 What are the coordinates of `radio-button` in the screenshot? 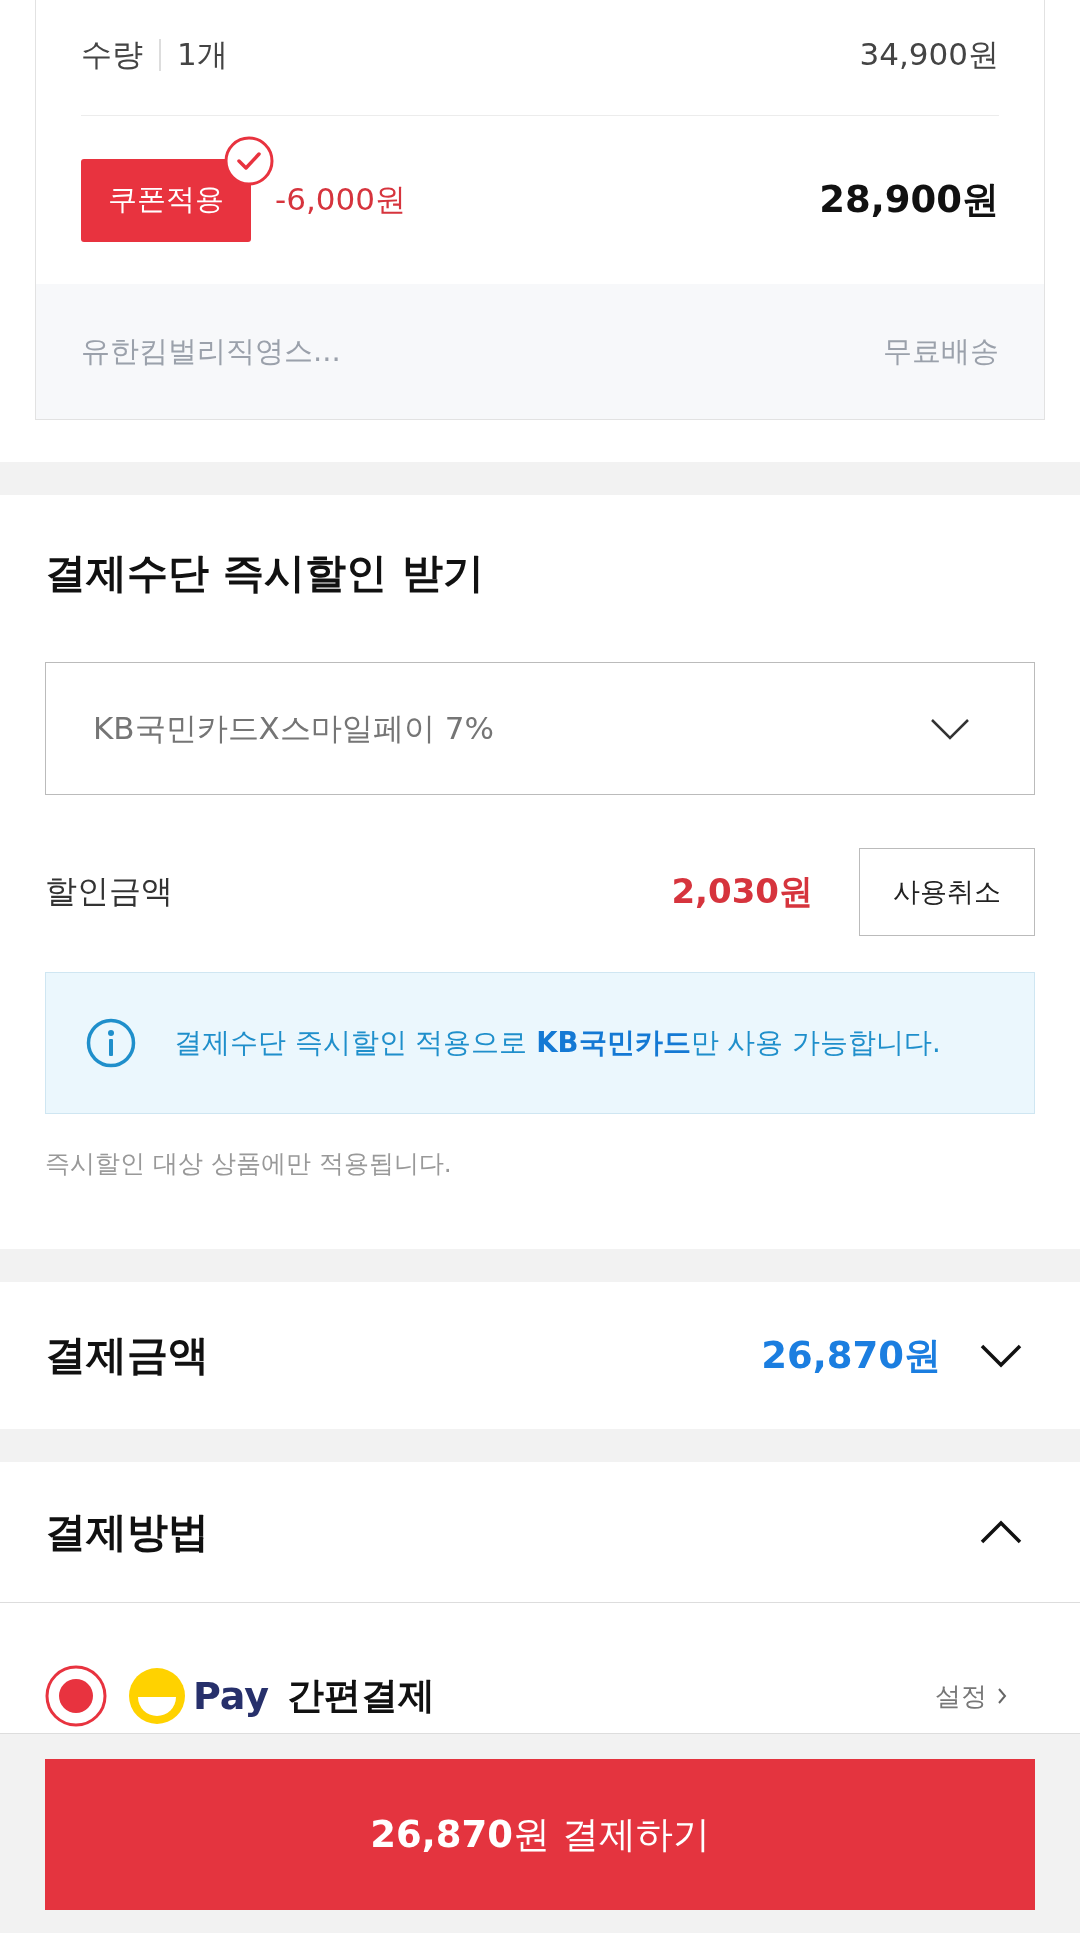 It's located at (76, 1696).